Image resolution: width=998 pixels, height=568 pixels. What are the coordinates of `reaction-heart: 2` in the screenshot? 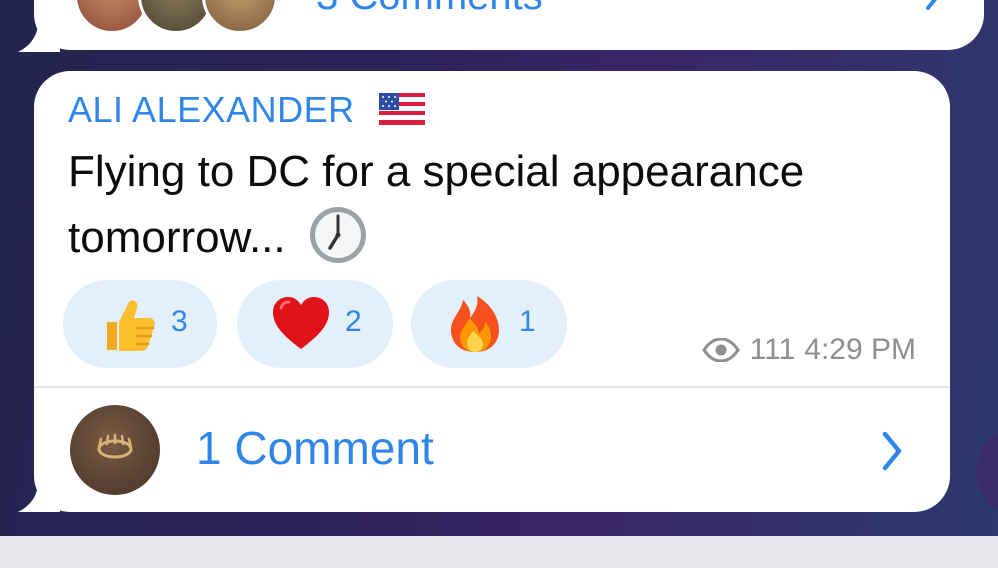 It's located at (315, 324).